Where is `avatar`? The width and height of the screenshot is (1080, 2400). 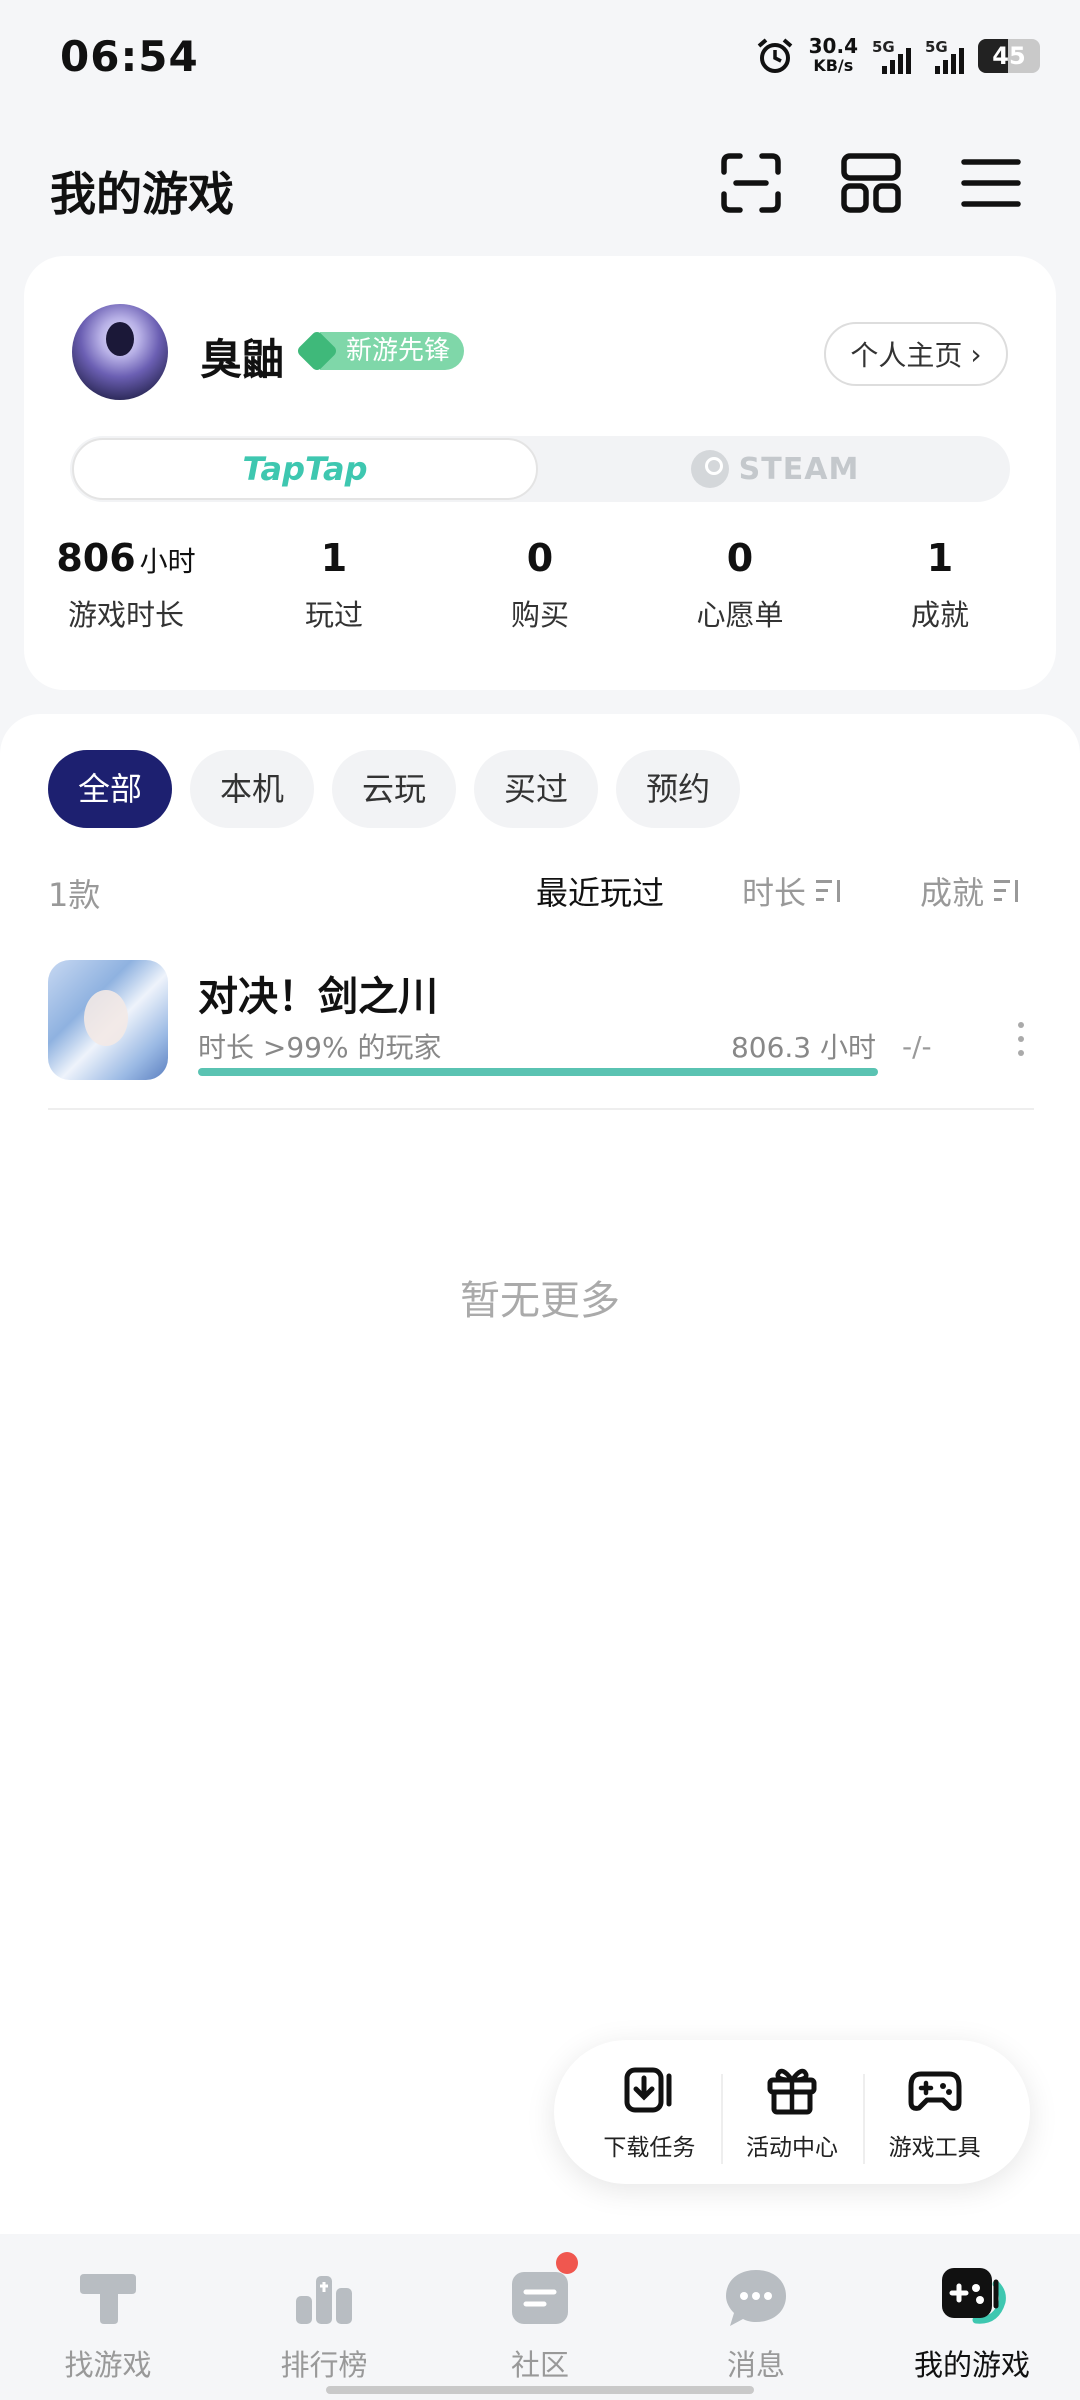
avatar is located at coordinates (120, 352).